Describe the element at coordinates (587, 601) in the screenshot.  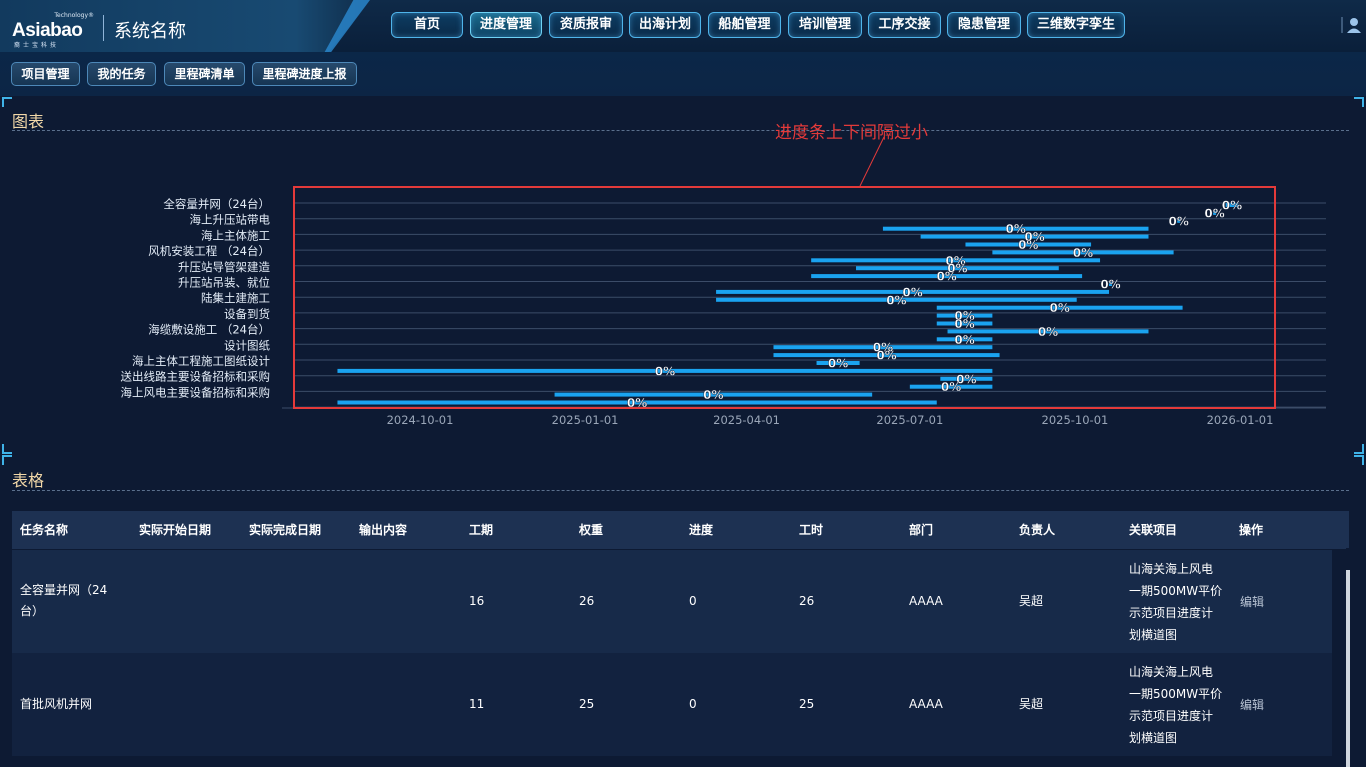
I see `cell-weight: 26` at that location.